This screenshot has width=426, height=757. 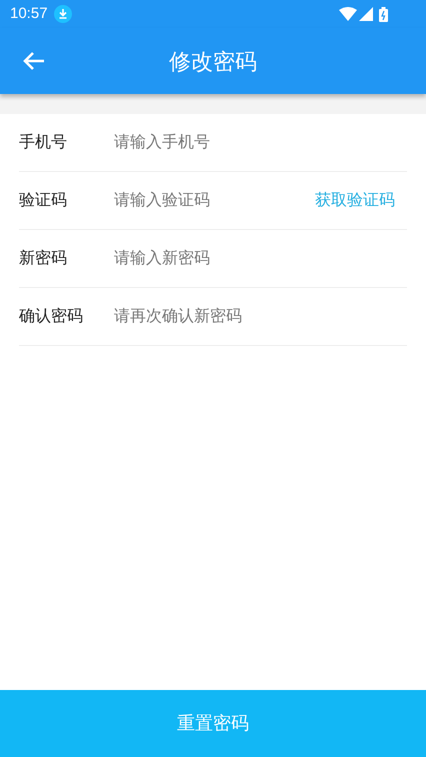 What do you see at coordinates (29, 14) in the screenshot?
I see `status-time: 10:57` at bounding box center [29, 14].